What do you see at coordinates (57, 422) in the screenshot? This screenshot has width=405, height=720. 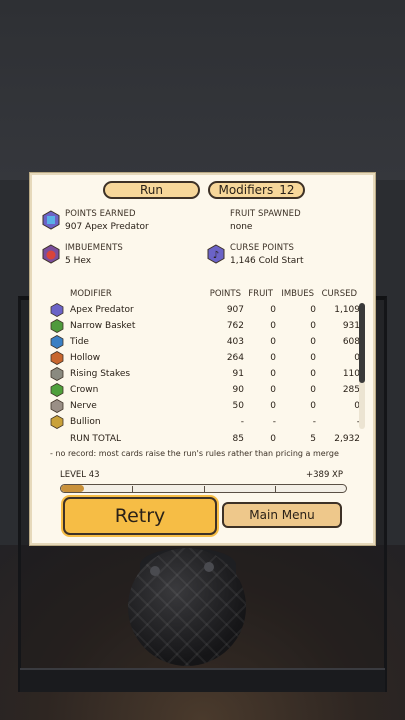 I see `bullion-icon` at bounding box center [57, 422].